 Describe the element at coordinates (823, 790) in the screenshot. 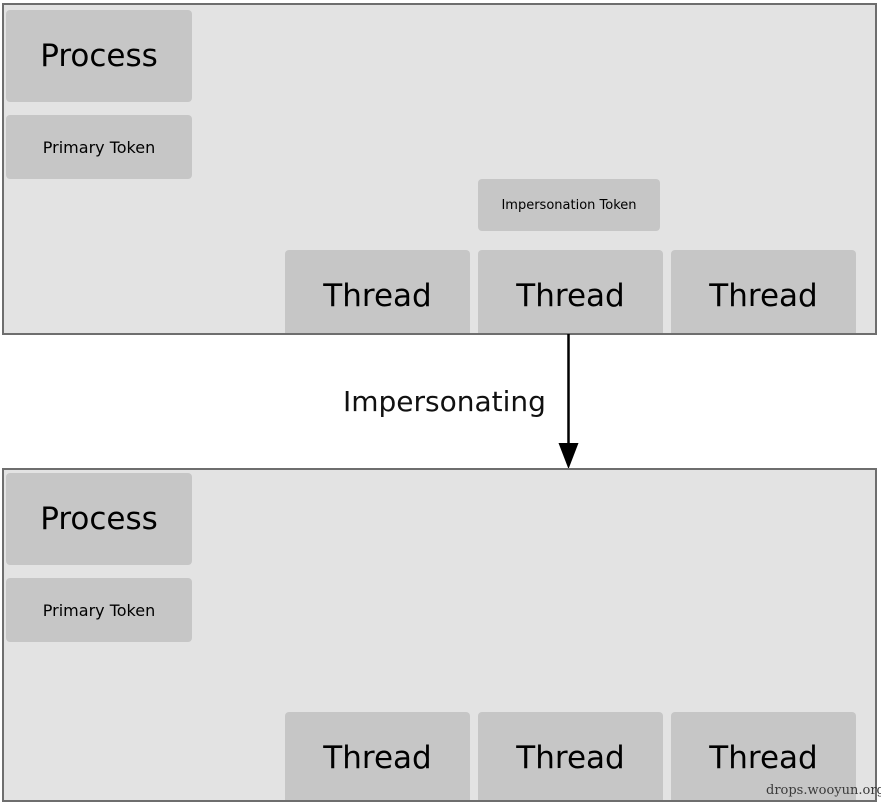

I see `watermark: drops.wooyun.org` at that location.